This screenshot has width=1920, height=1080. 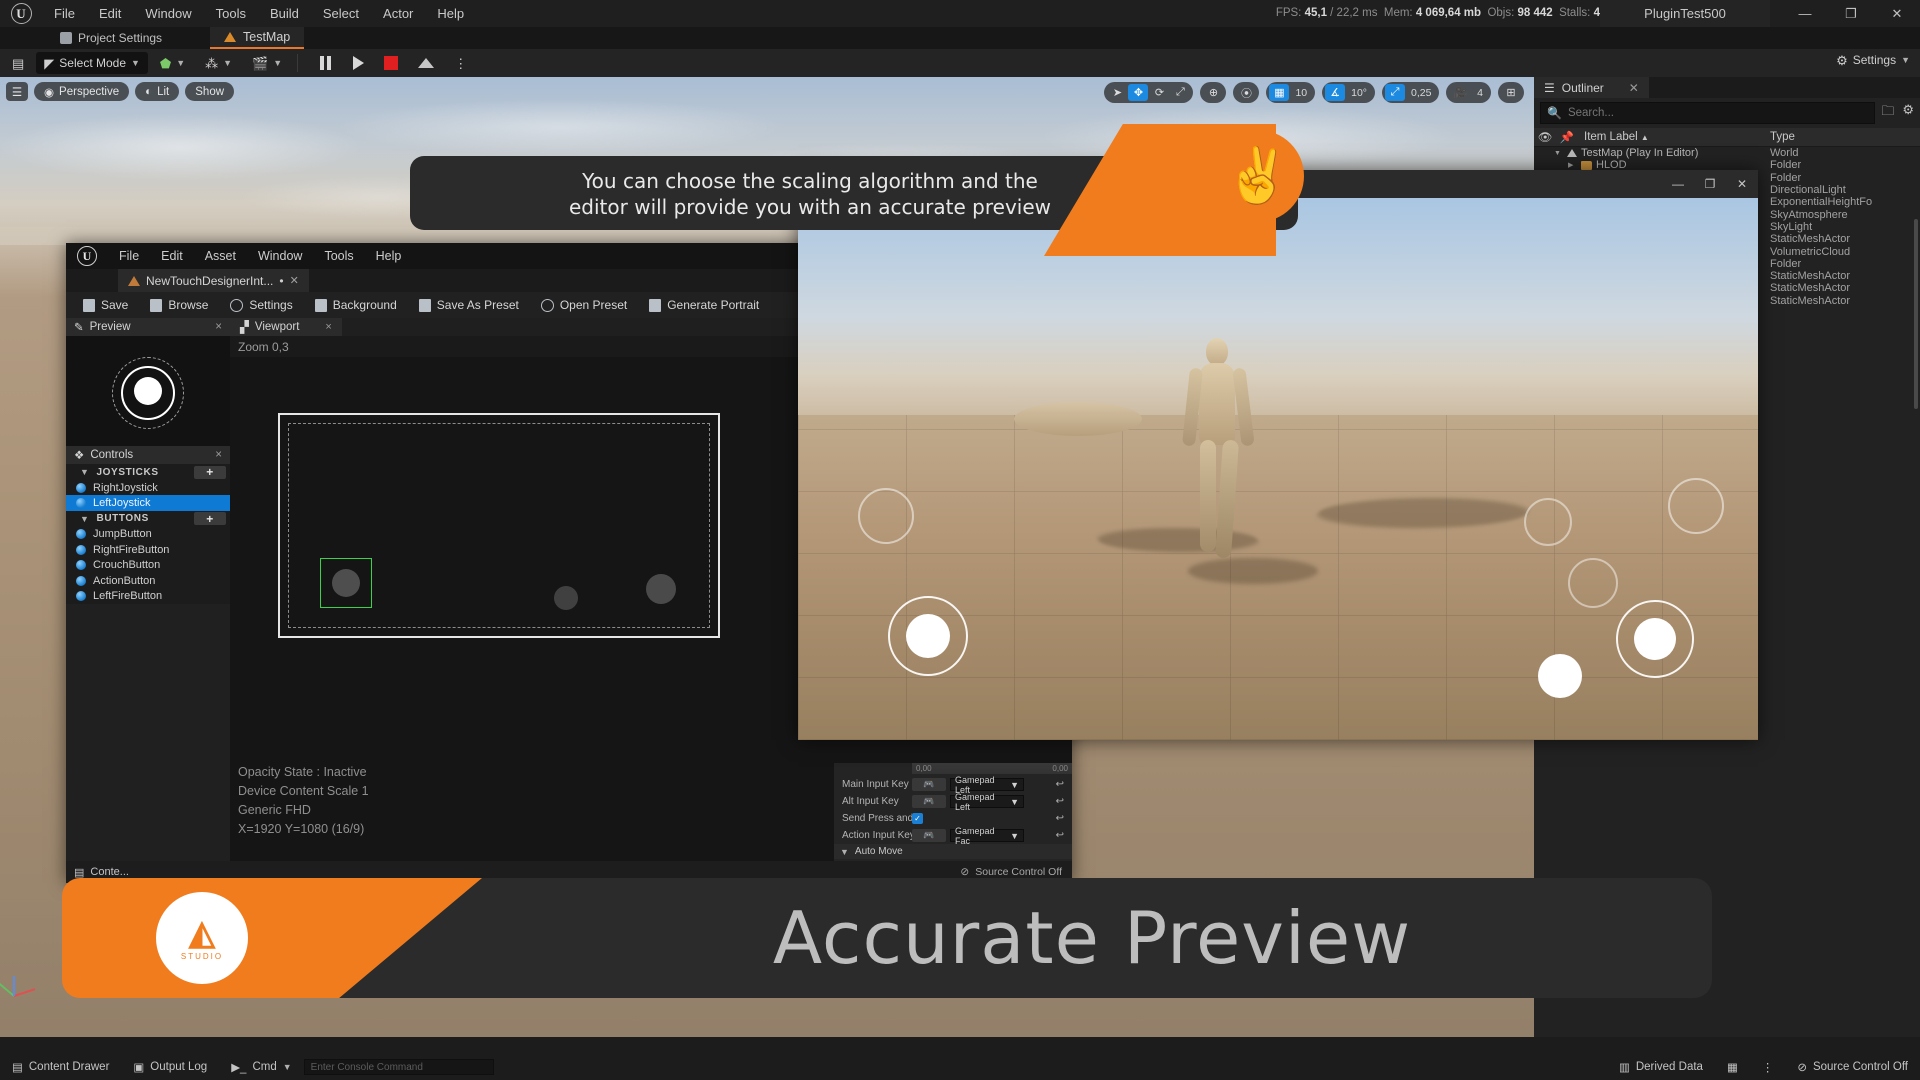 I want to click on gear-icon: ⚙, so click(x=1908, y=113).